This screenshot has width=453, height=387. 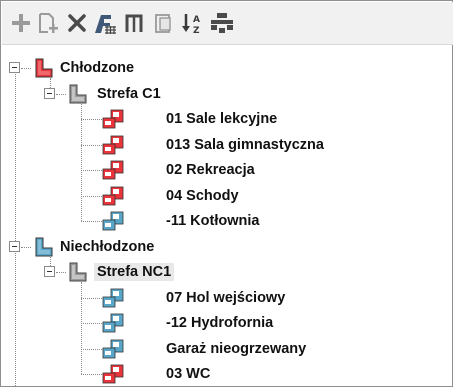 I want to click on delete-button, so click(x=77, y=23).